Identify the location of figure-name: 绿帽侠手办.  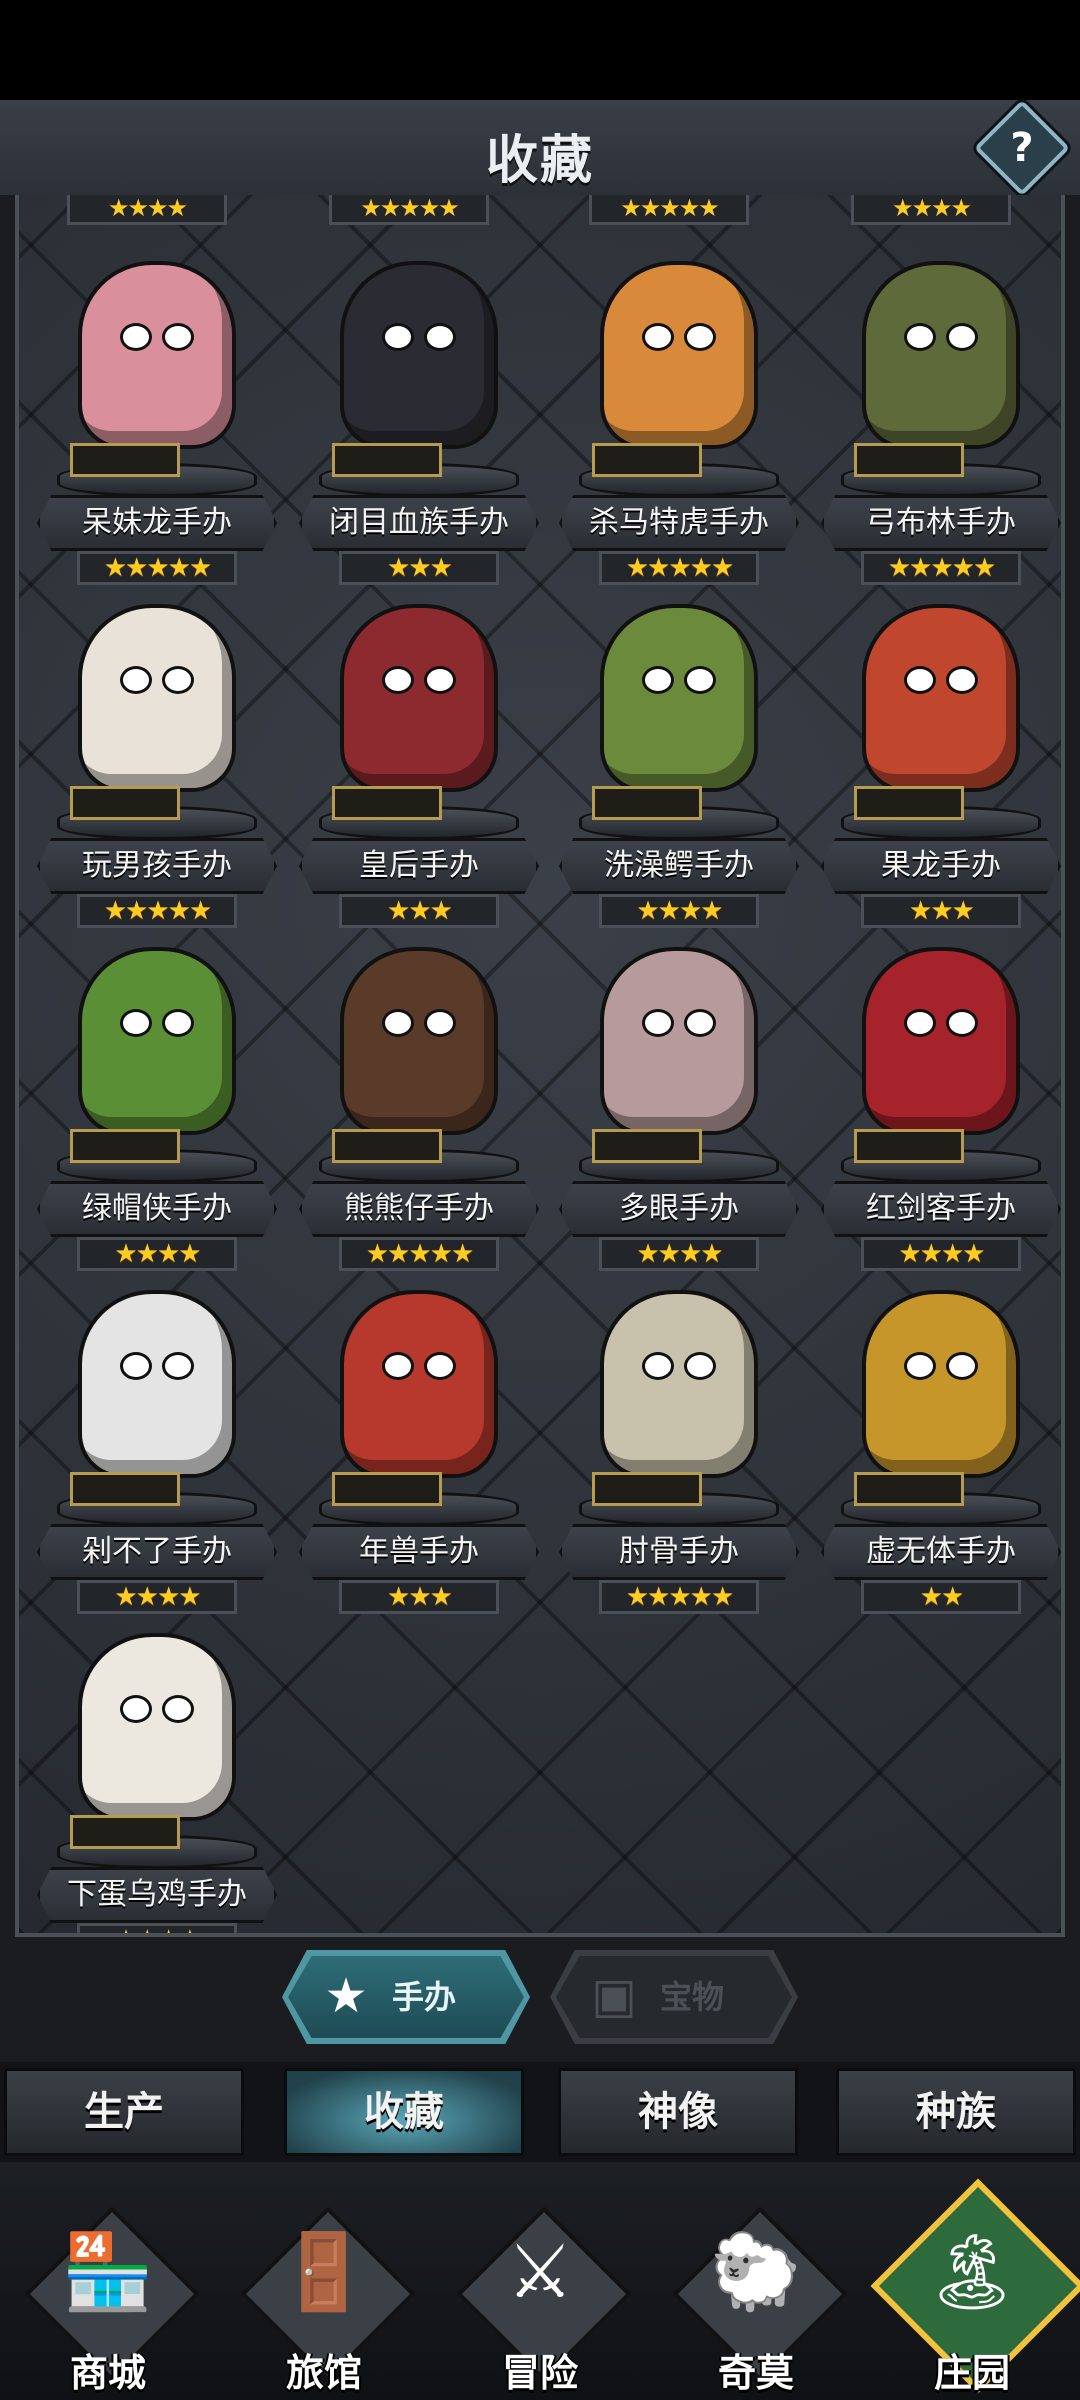
(157, 1209).